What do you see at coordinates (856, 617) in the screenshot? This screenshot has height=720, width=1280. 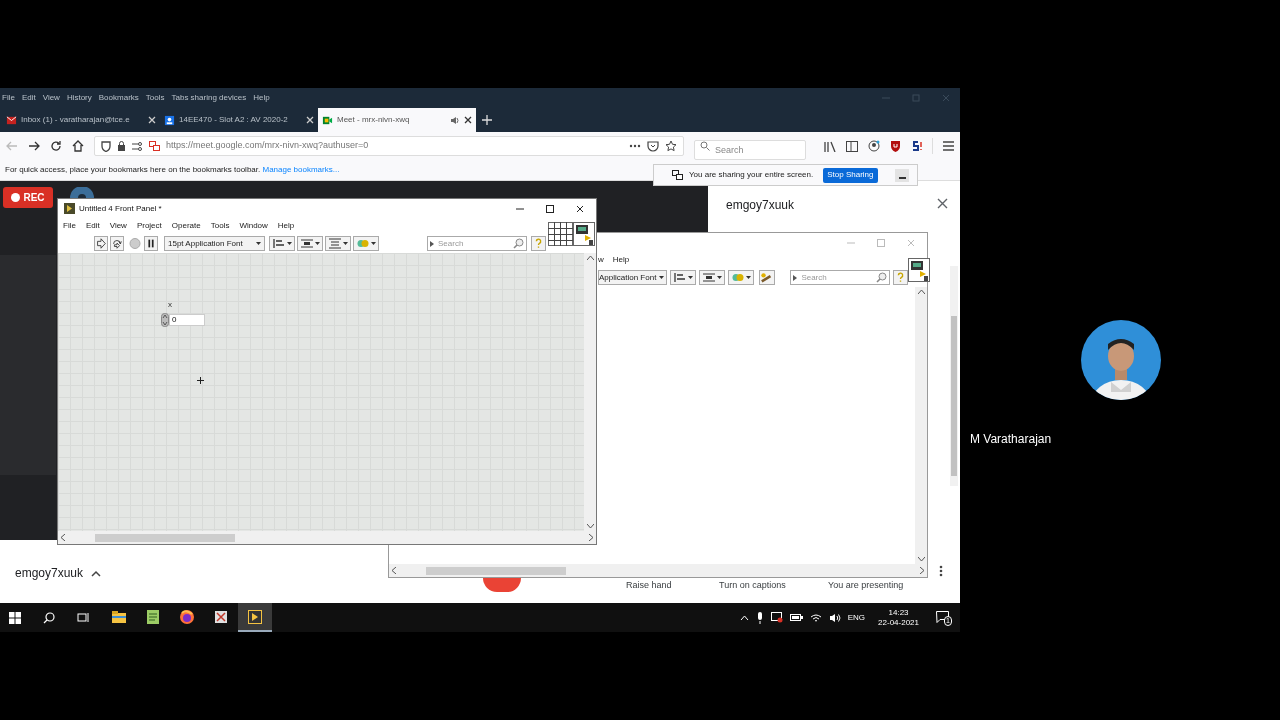 I see `language-indicator: ENG` at bounding box center [856, 617].